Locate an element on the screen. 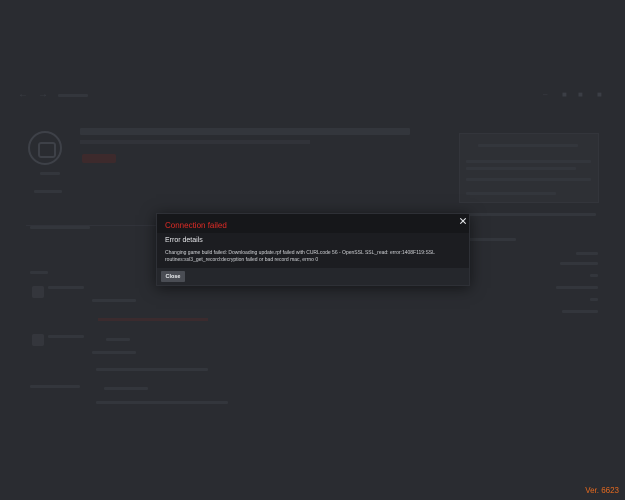  dialog-footer: Close is located at coordinates (313, 276).